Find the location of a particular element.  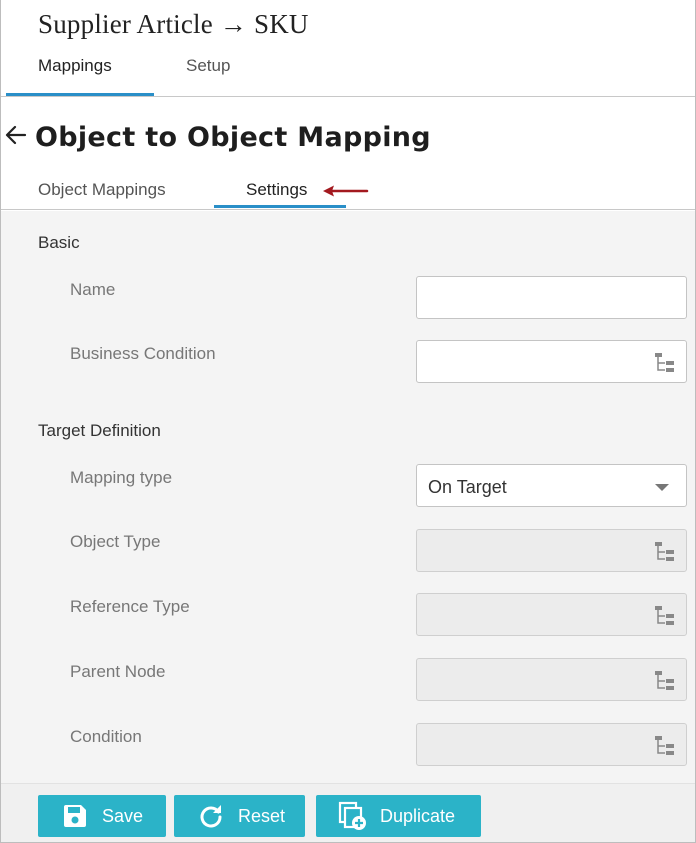

save-button: Save is located at coordinates (102, 816).